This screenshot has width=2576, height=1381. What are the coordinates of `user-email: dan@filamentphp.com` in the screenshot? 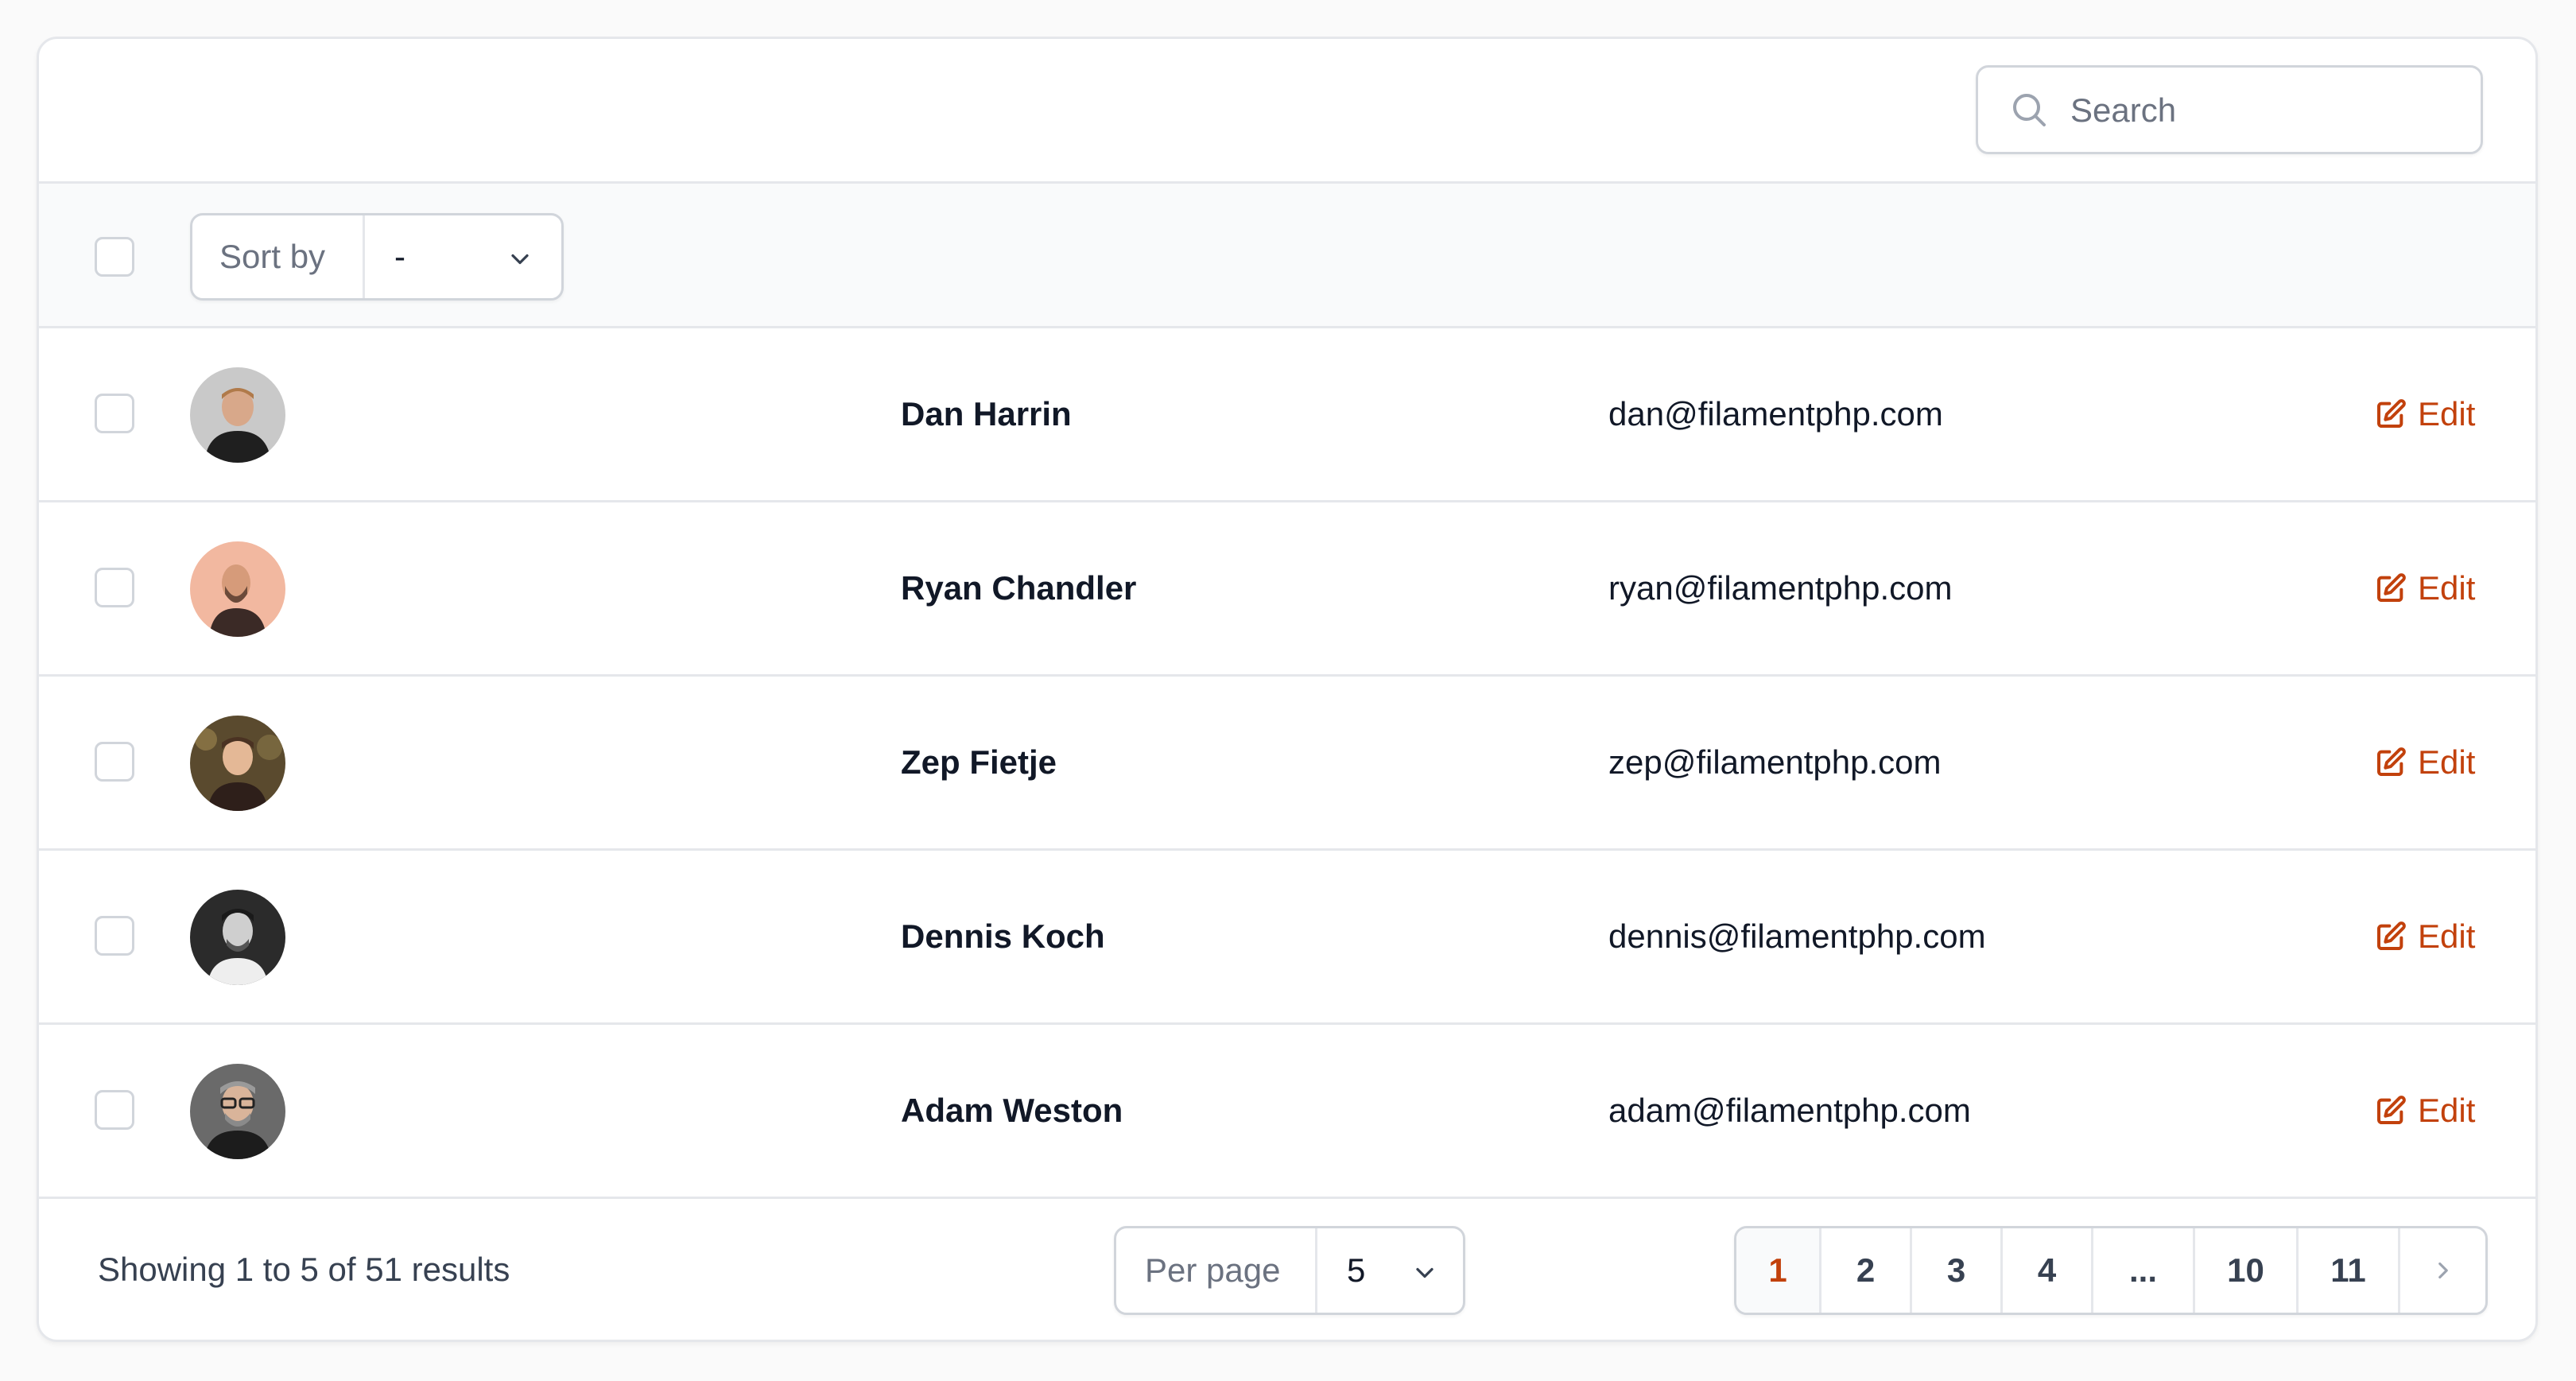 It's located at (1775, 414).